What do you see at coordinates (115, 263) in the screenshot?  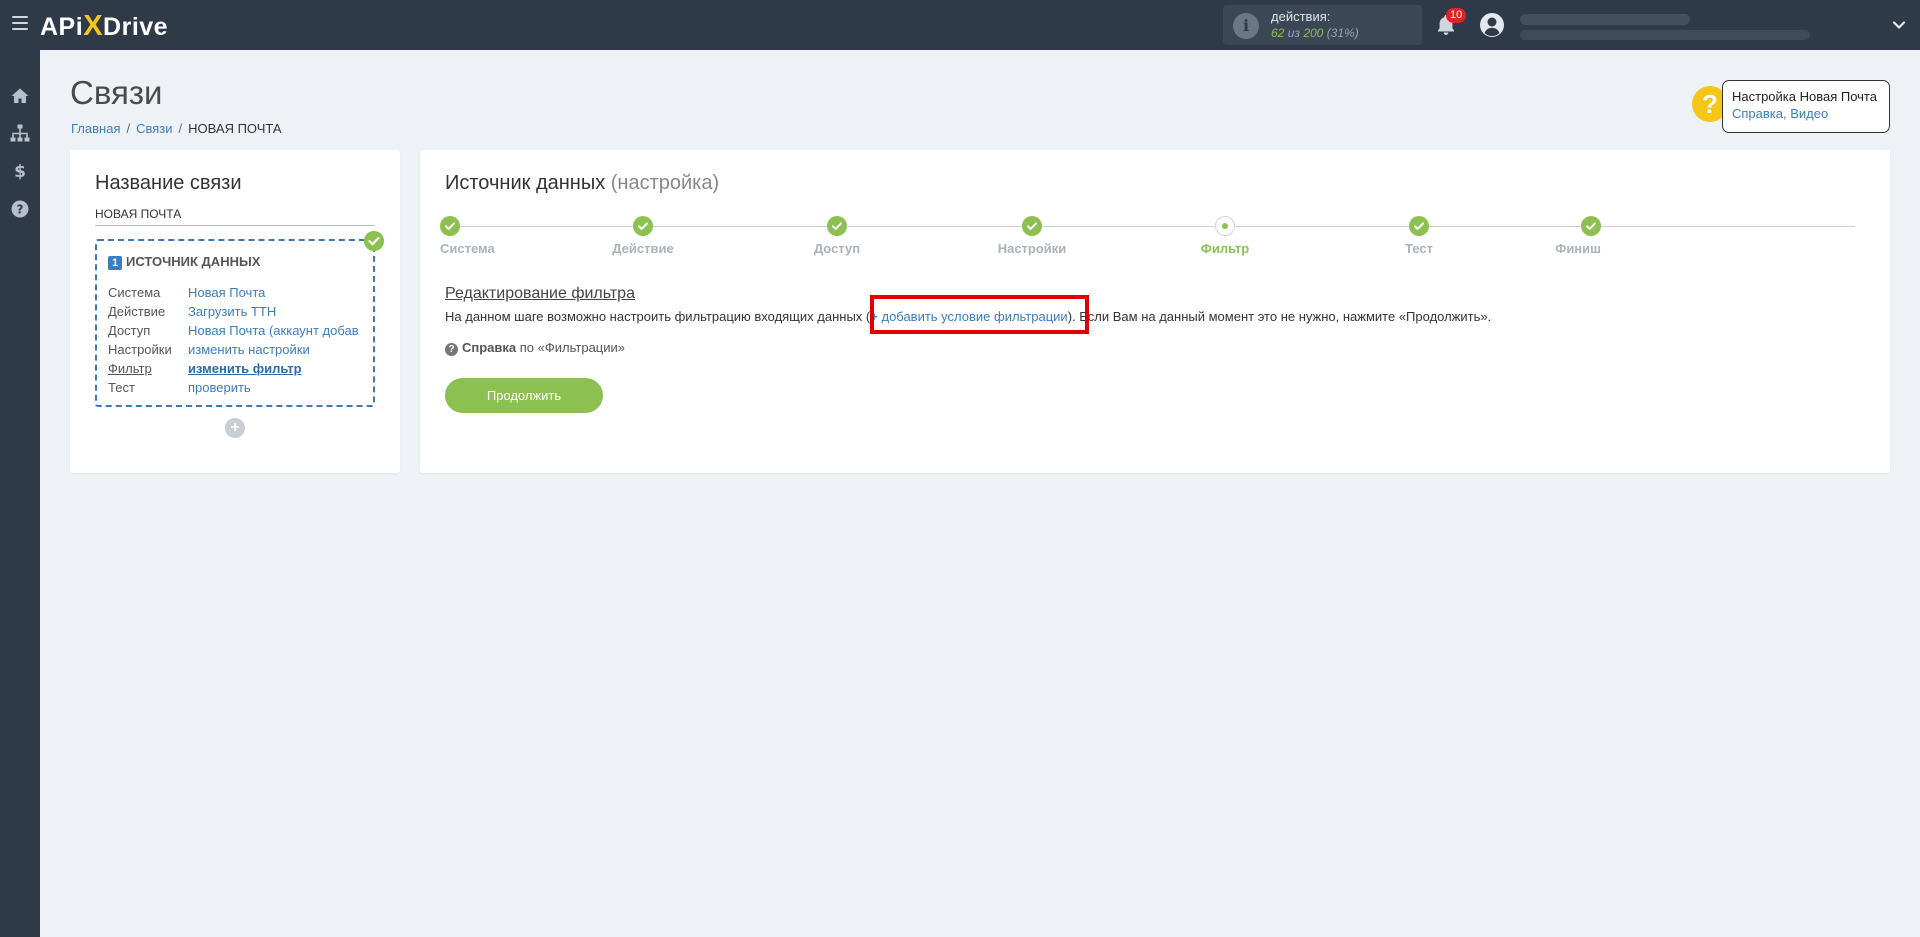 I see `step-number-badge: 1` at bounding box center [115, 263].